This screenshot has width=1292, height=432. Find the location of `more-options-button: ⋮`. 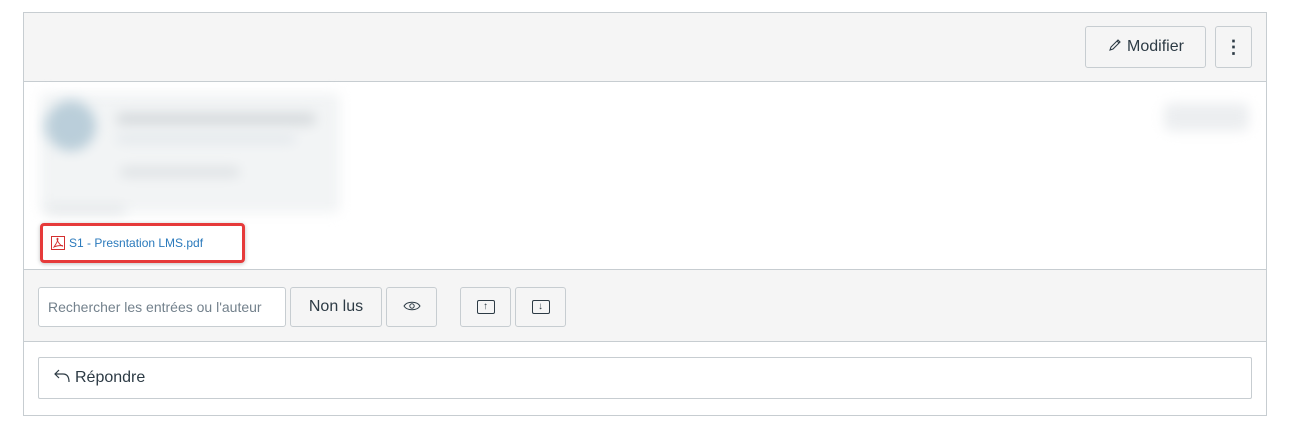

more-options-button: ⋮ is located at coordinates (1233, 47).